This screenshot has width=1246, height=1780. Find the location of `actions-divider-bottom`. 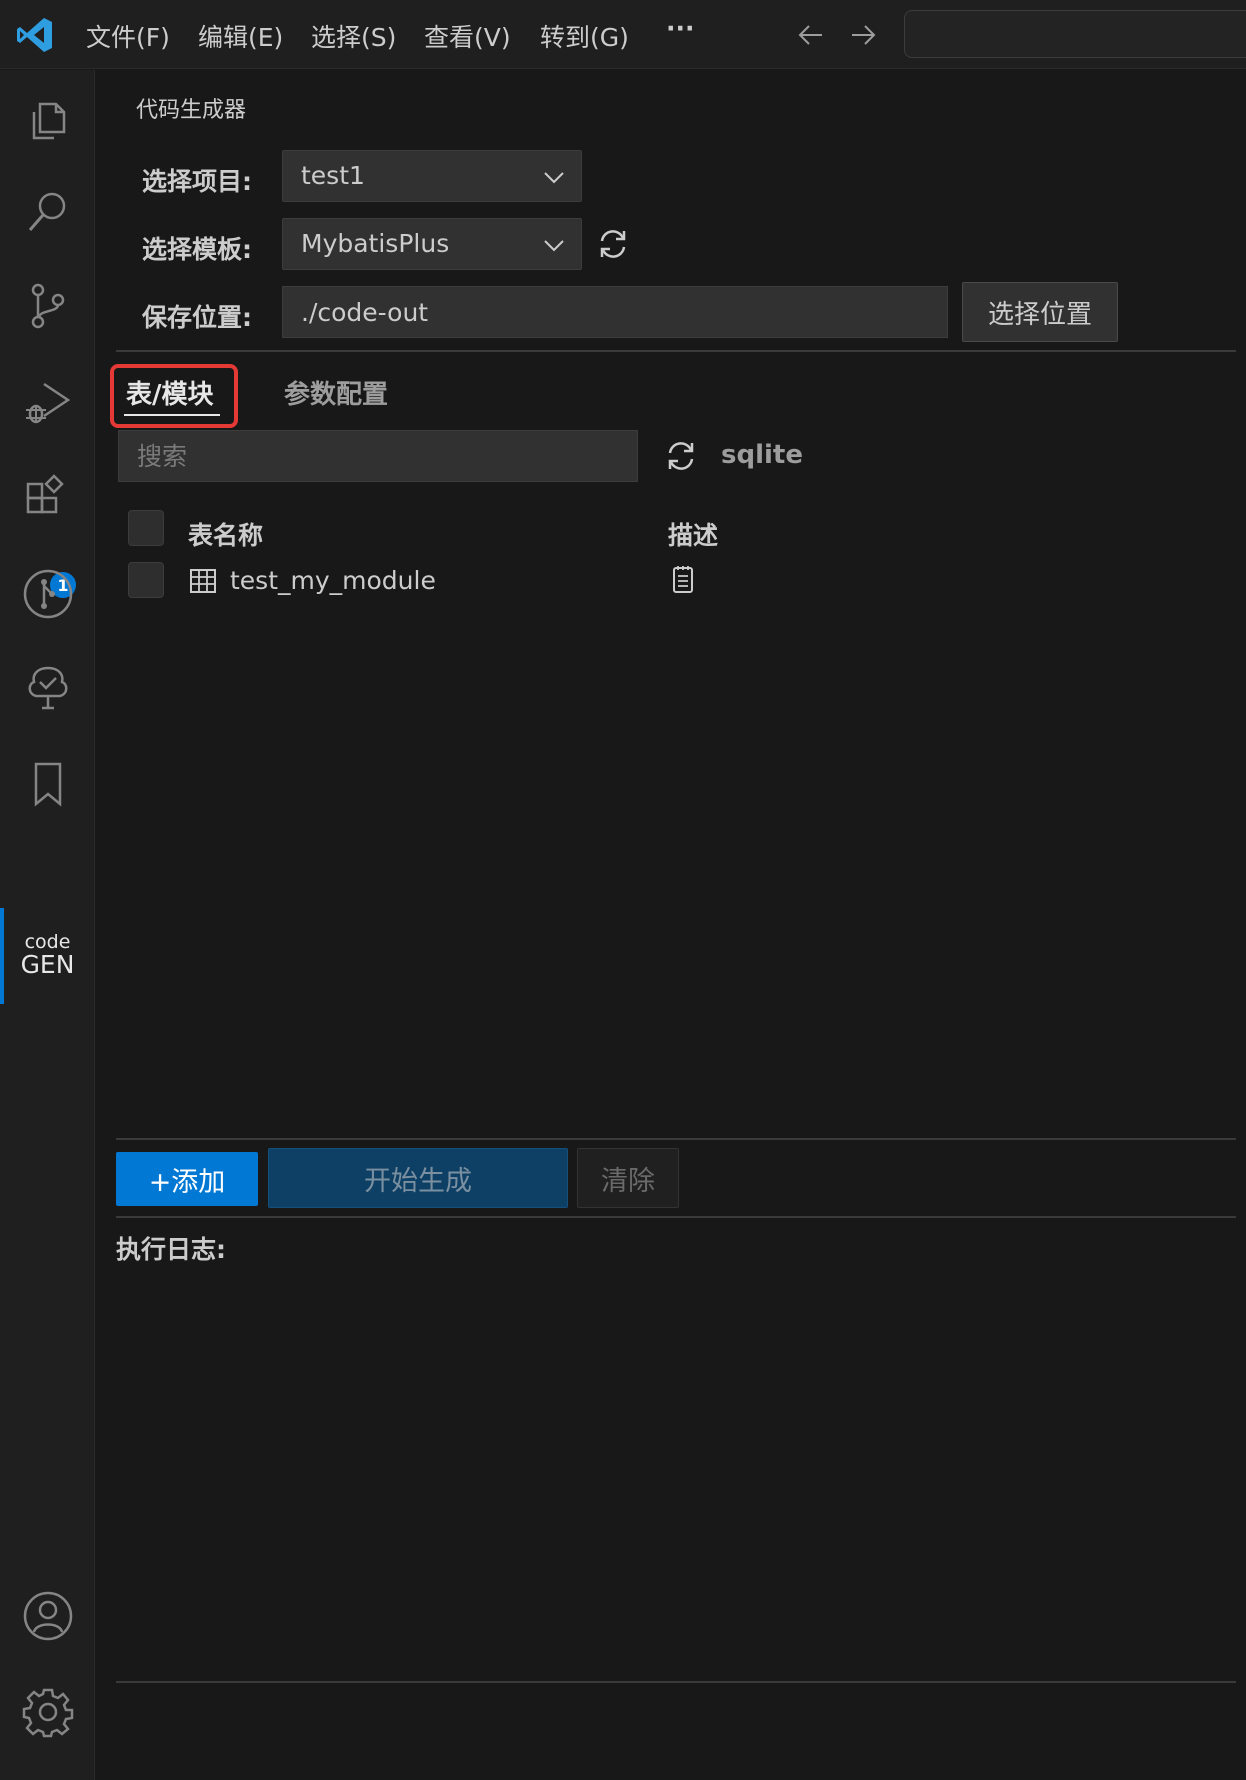

actions-divider-bottom is located at coordinates (676, 1217).